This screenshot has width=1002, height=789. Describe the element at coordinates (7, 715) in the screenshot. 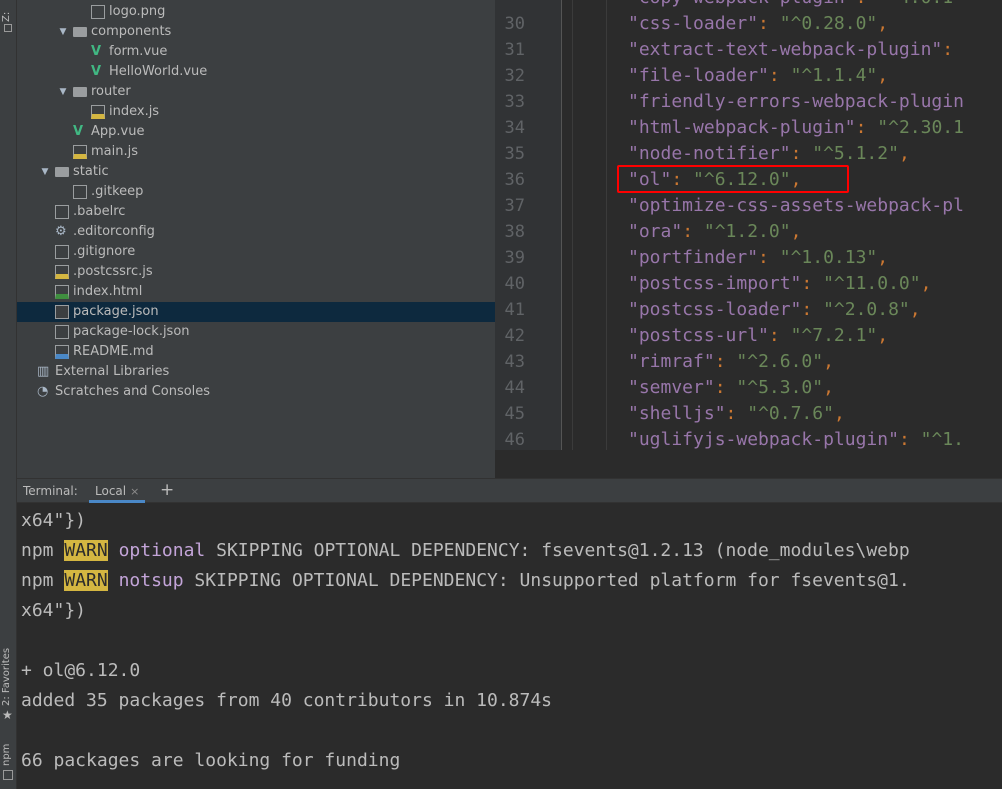

I see `star-icon: ★` at that location.